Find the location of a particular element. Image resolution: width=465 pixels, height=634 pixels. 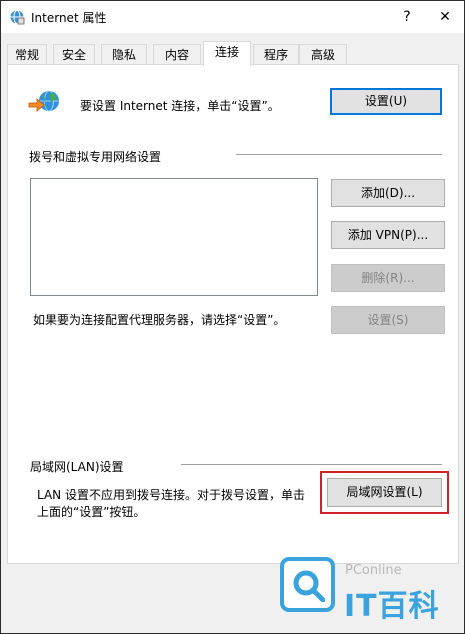

help-button: ? is located at coordinates (407, 17).